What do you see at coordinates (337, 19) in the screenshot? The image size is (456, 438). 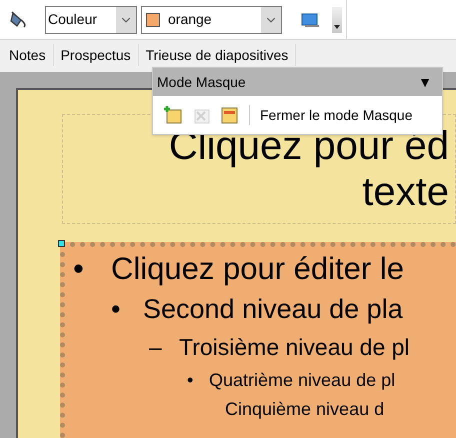 I see `toolbar-overflow-button` at bounding box center [337, 19].